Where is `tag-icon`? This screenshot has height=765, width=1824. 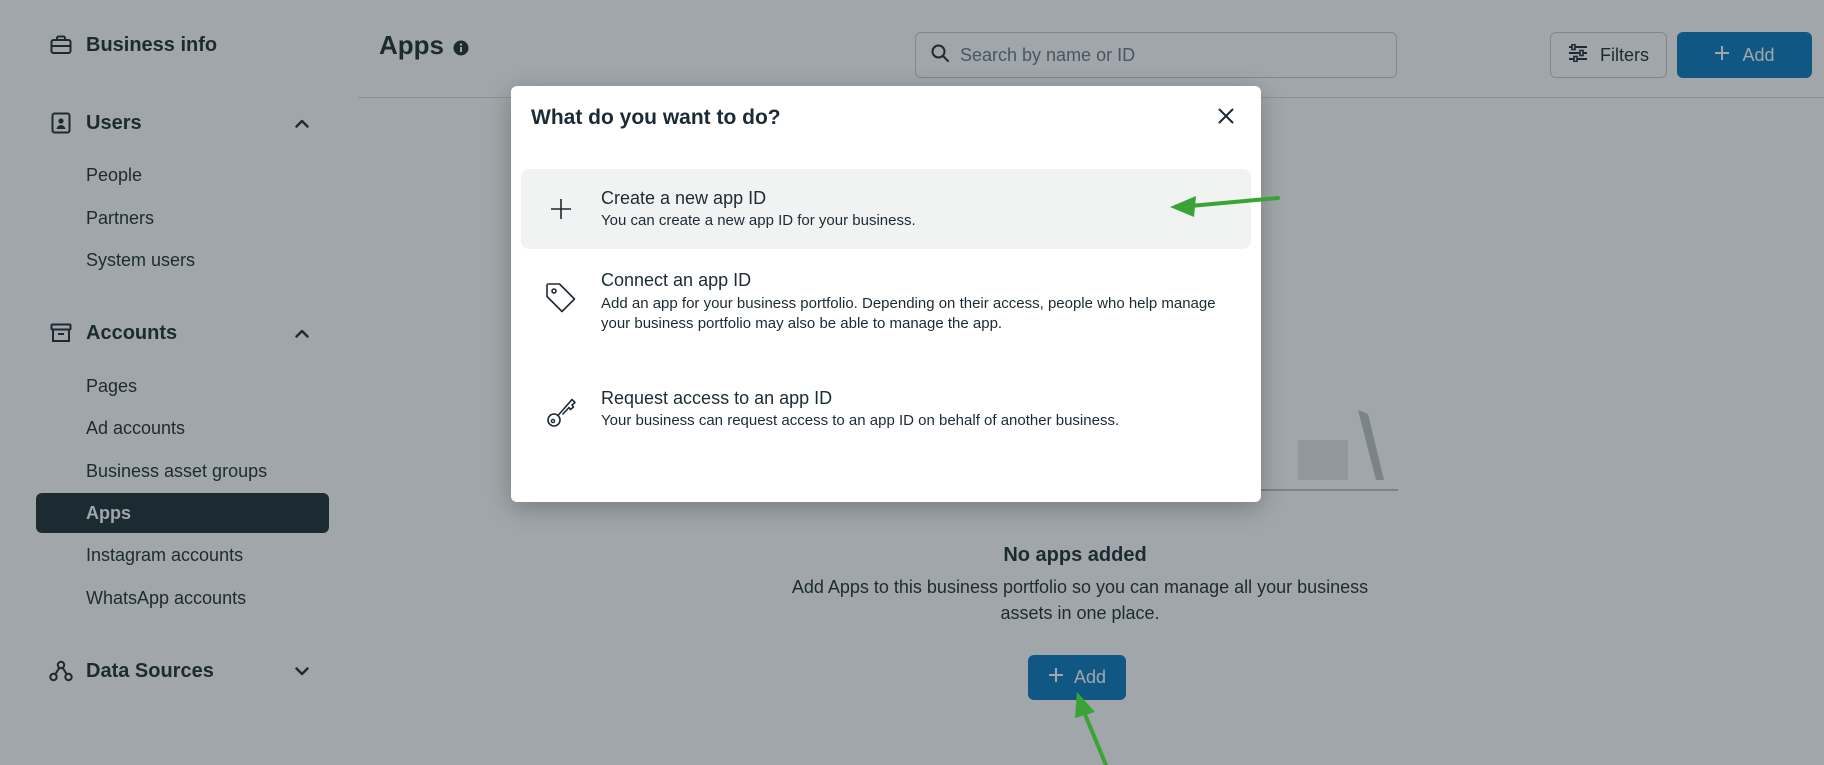 tag-icon is located at coordinates (561, 298).